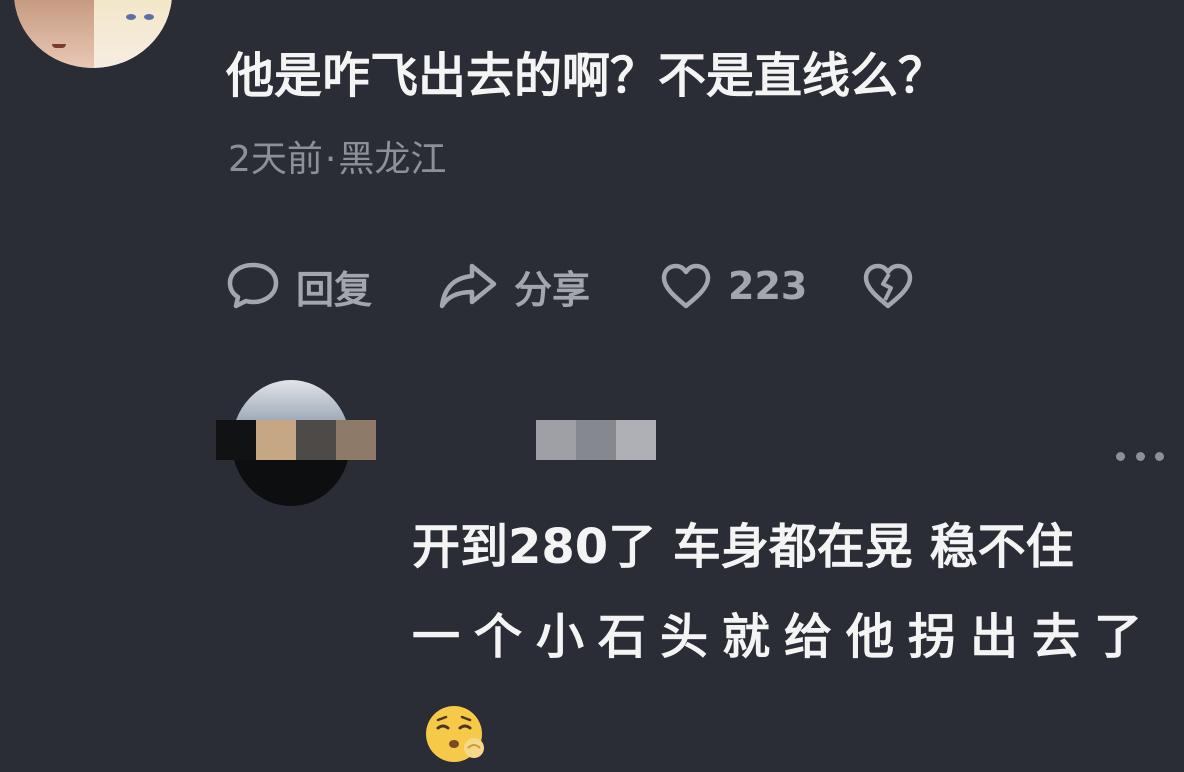 The height and width of the screenshot is (772, 1184). What do you see at coordinates (334, 289) in the screenshot?
I see `reply-label: 回复` at bounding box center [334, 289].